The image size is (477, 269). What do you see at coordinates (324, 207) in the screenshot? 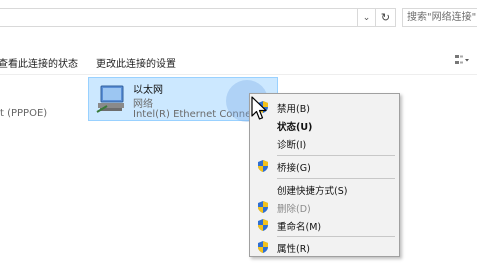
I see `menu-item-delete: 删除(D)` at bounding box center [324, 207].